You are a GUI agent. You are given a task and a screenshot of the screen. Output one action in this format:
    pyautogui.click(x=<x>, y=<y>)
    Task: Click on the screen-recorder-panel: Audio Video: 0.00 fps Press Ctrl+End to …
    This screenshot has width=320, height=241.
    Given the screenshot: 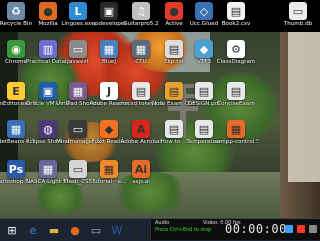 What is the action you would take?
    pyautogui.click(x=235, y=229)
    